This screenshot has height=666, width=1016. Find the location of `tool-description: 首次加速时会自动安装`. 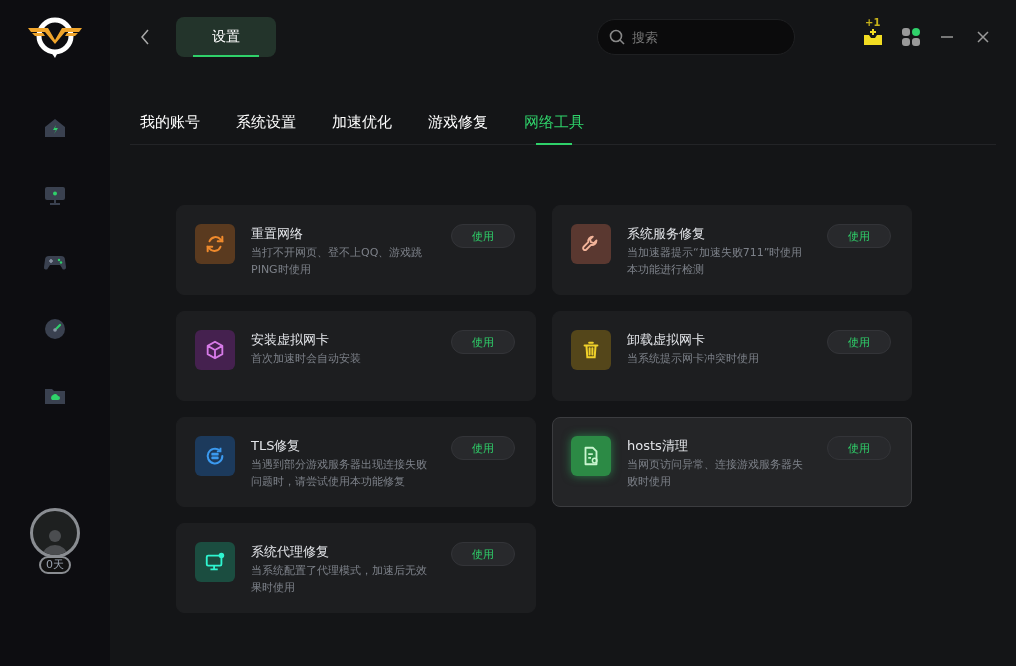

tool-description: 首次加速时会自动安装 is located at coordinates (306, 359).